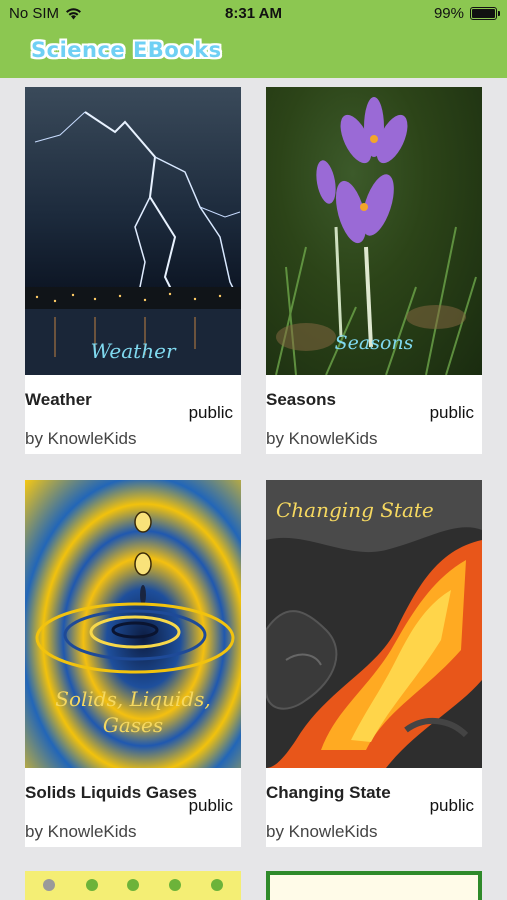 This screenshot has width=507, height=900. Describe the element at coordinates (374, 343) in the screenshot. I see `cover-title-seasons: Seasons` at that location.